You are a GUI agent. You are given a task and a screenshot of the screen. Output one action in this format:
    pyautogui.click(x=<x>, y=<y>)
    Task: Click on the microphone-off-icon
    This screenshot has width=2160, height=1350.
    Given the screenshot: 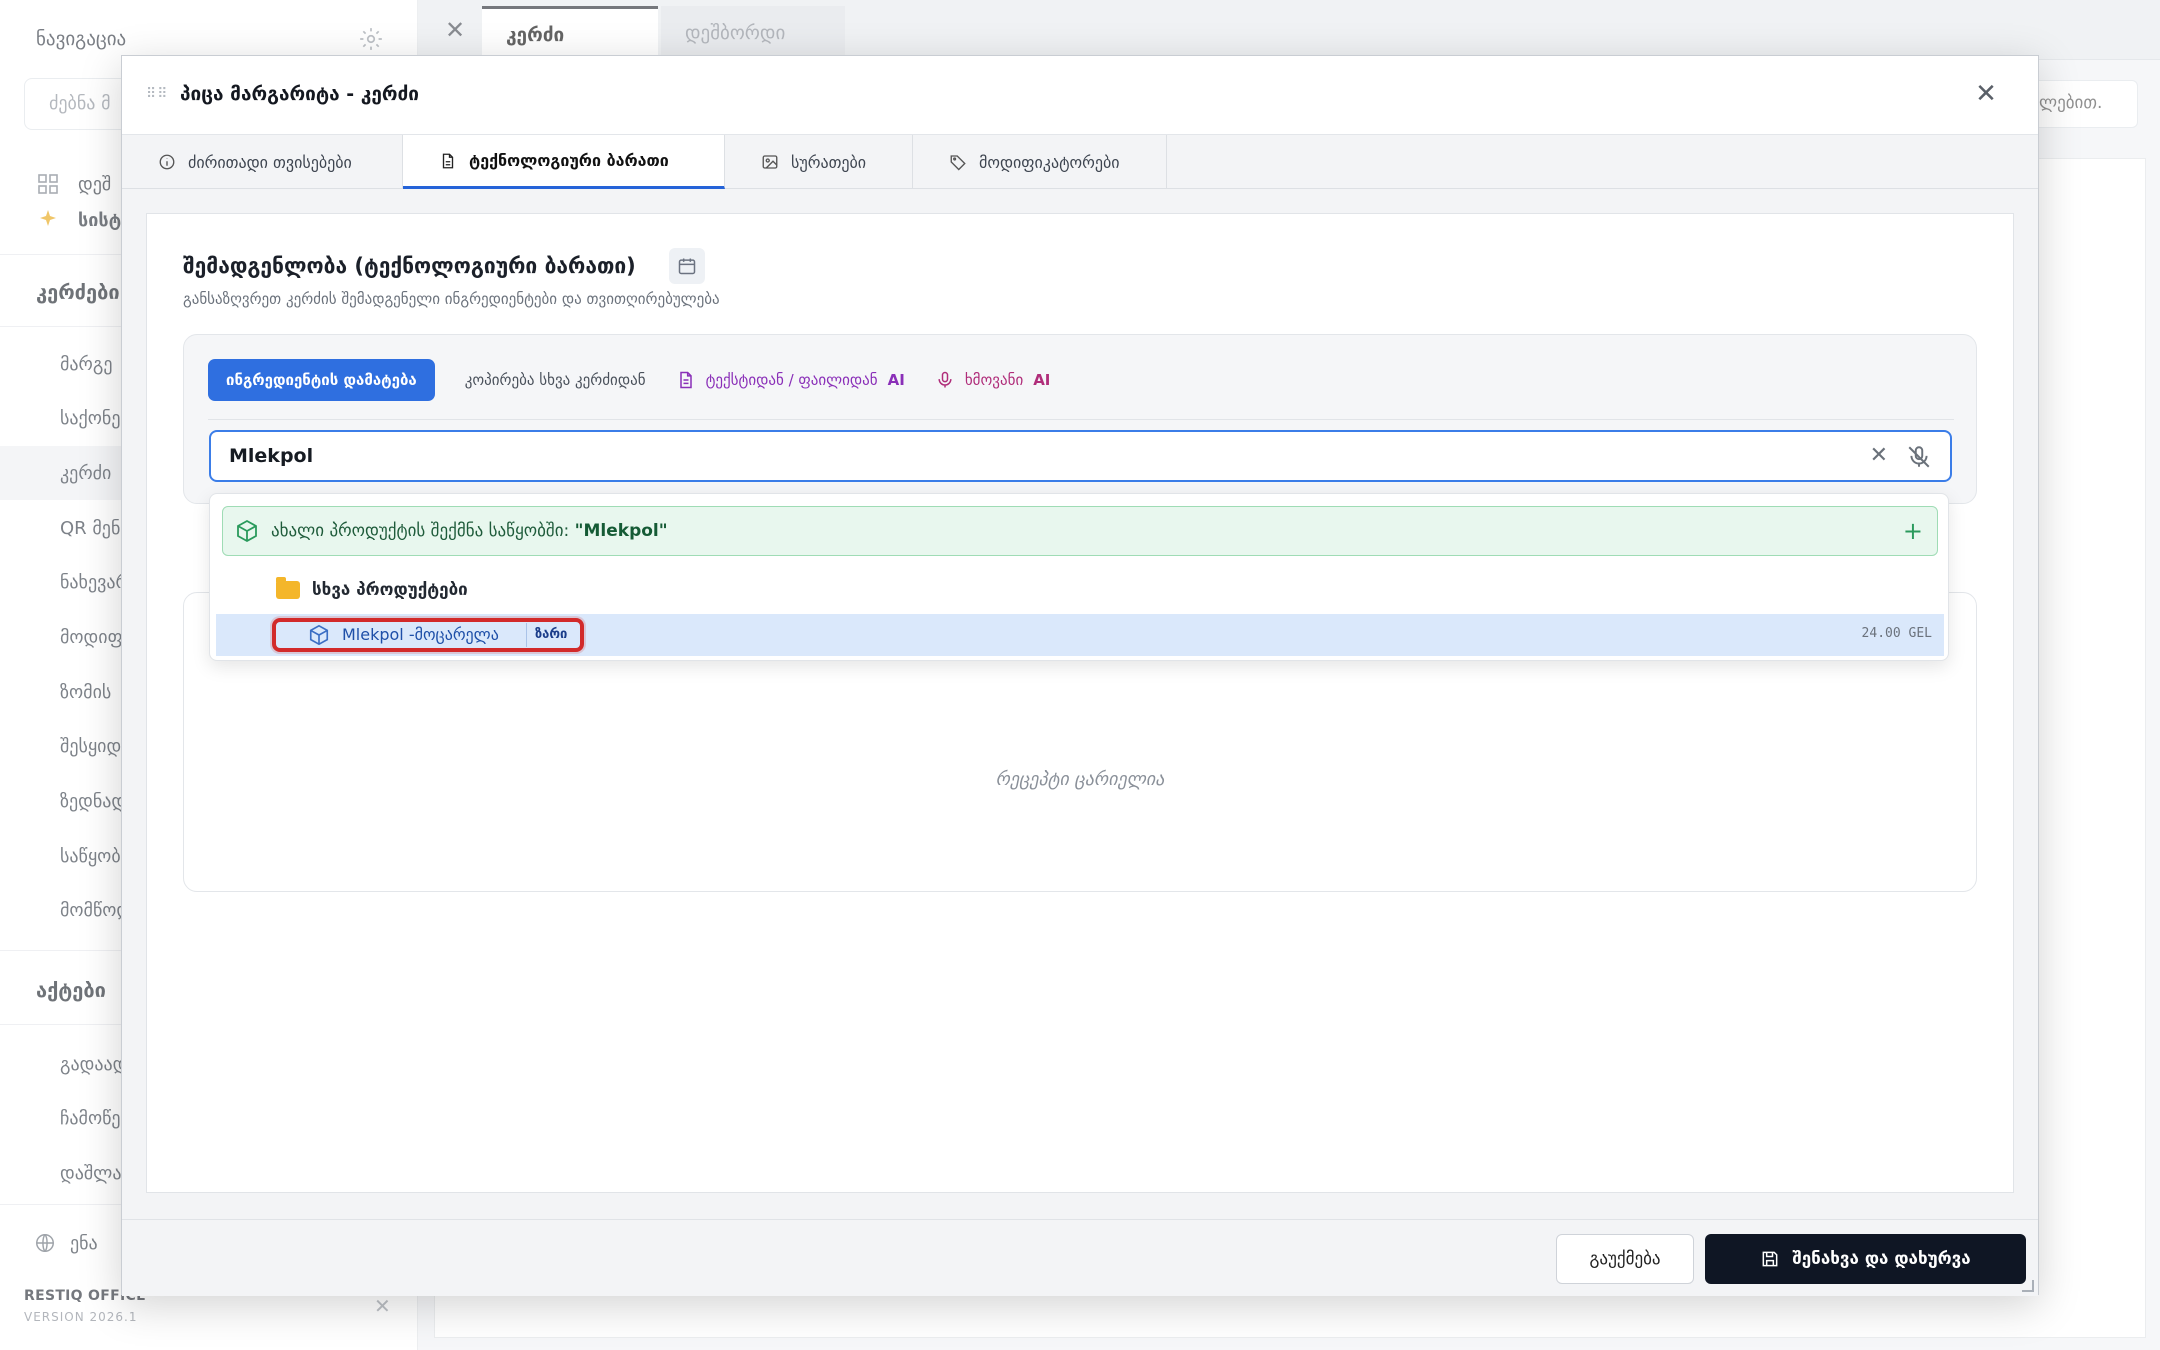 What is the action you would take?
    pyautogui.click(x=1919, y=457)
    